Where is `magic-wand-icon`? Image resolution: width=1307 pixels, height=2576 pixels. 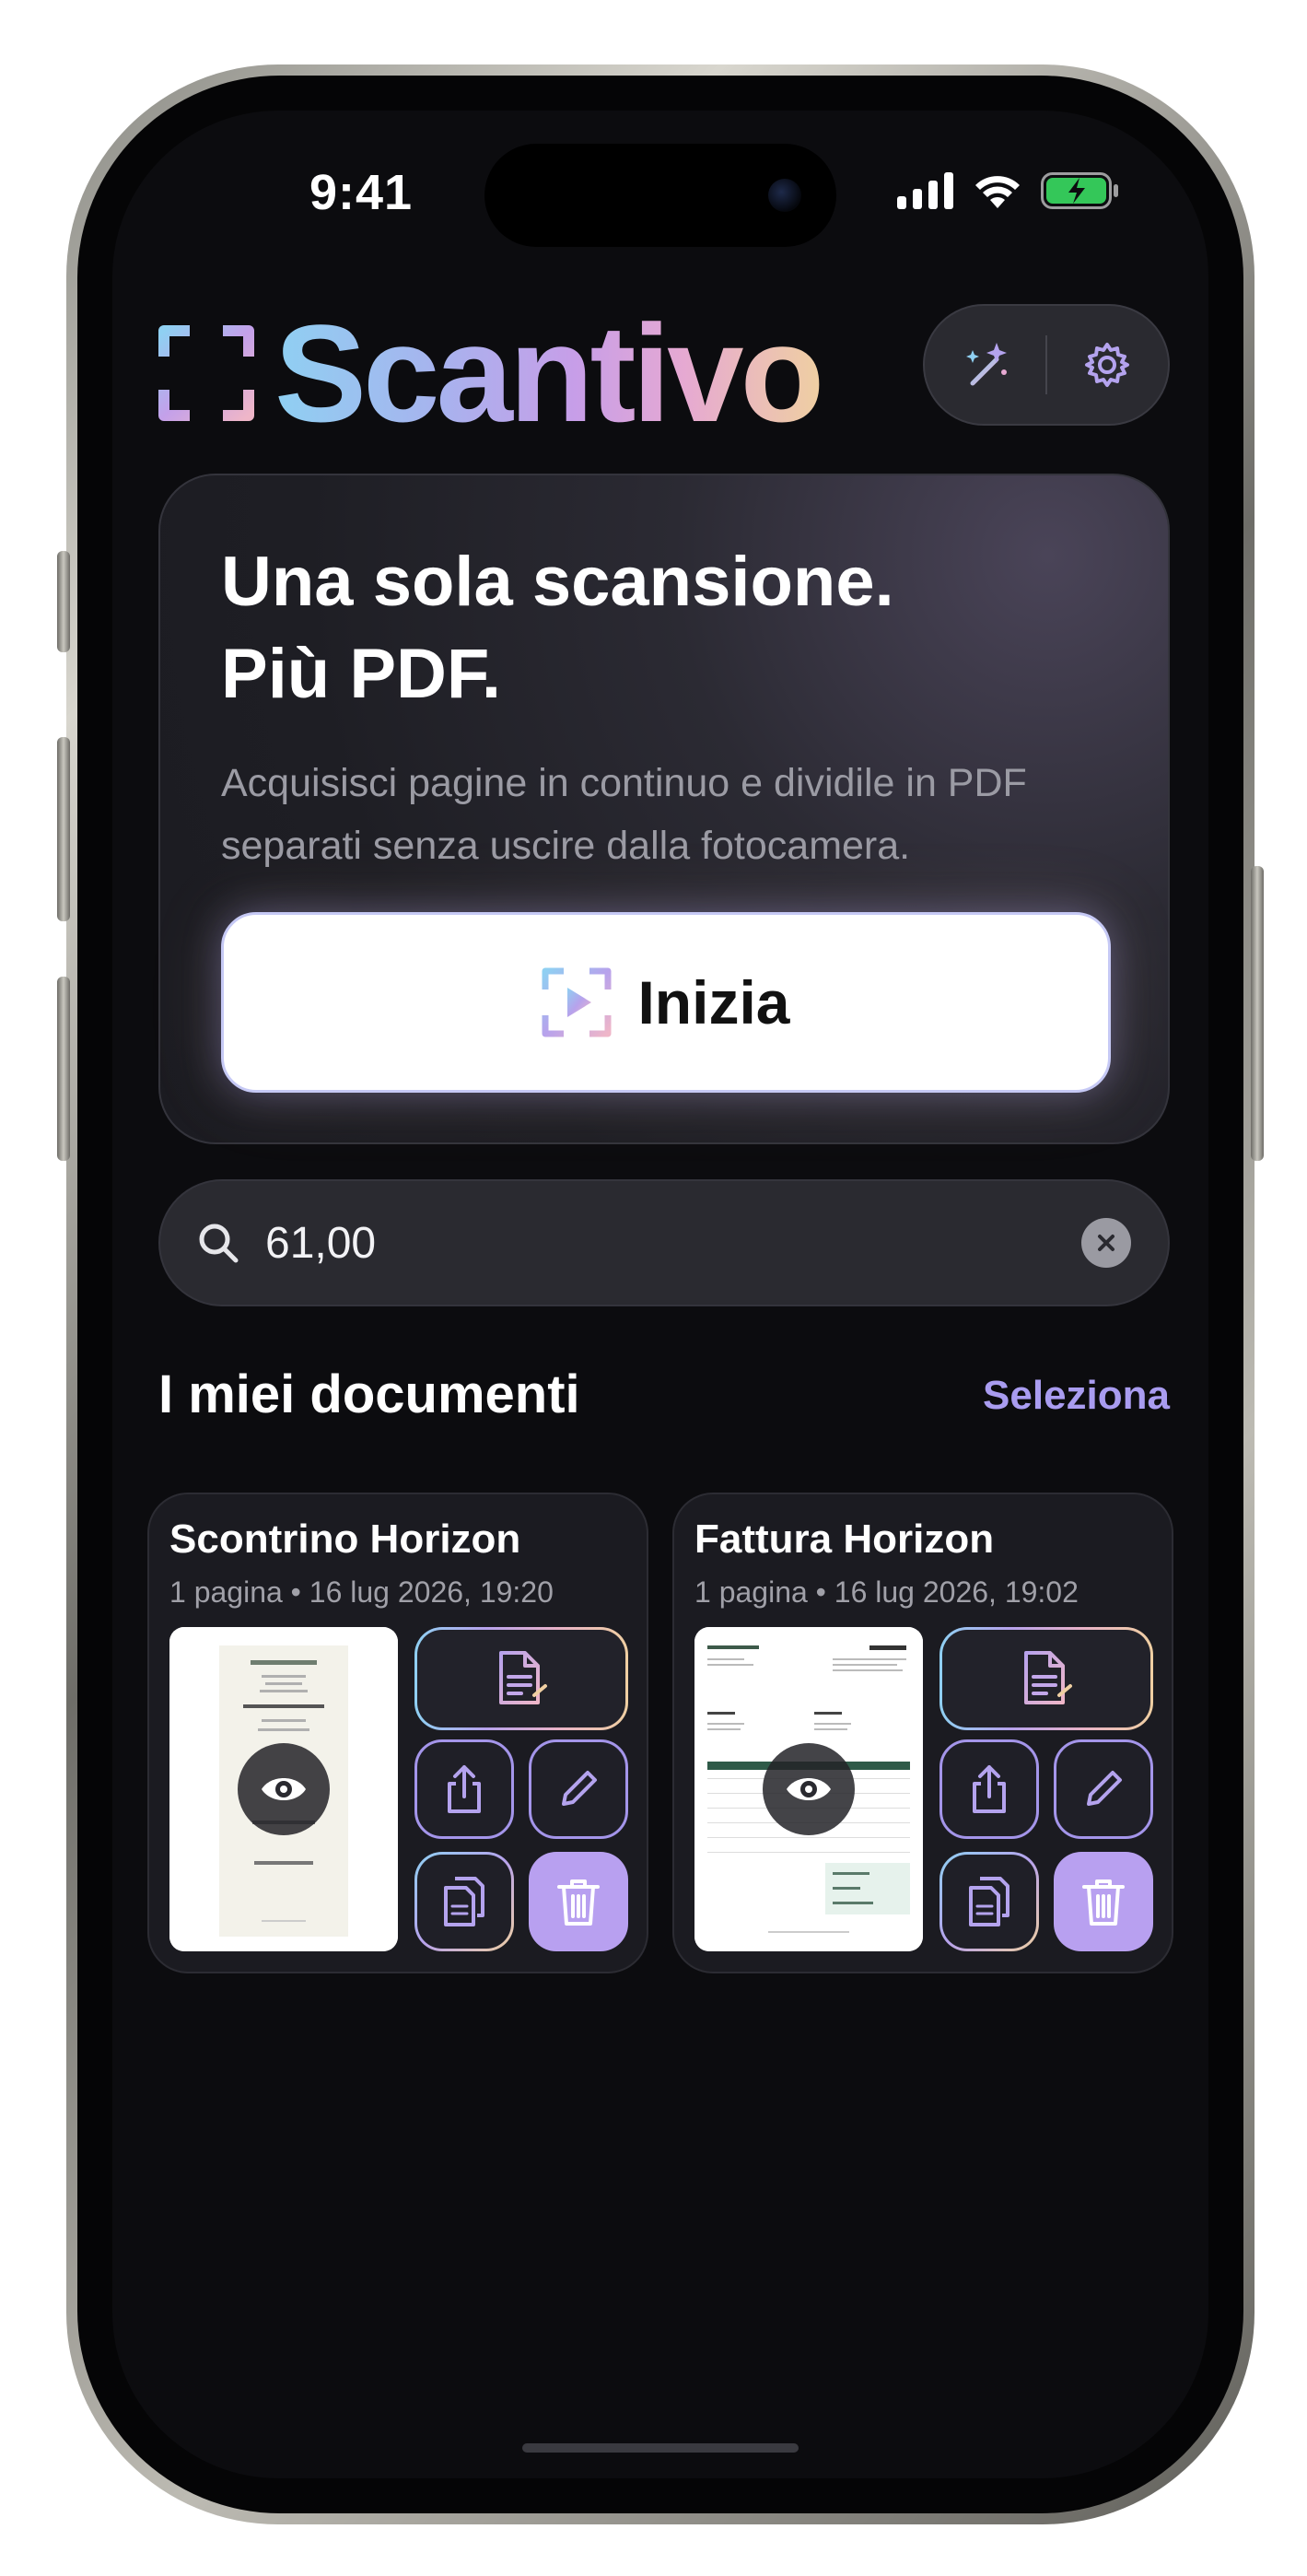
magic-wand-icon is located at coordinates (986, 364).